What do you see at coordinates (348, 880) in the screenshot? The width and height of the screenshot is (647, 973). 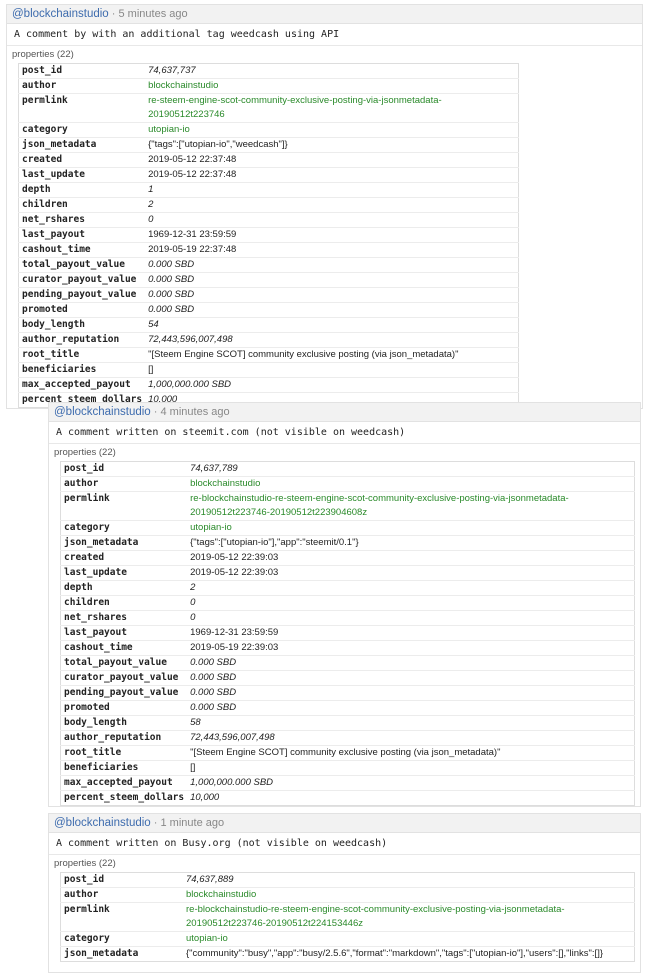 I see `property-row: post_id 74,637,889` at bounding box center [348, 880].